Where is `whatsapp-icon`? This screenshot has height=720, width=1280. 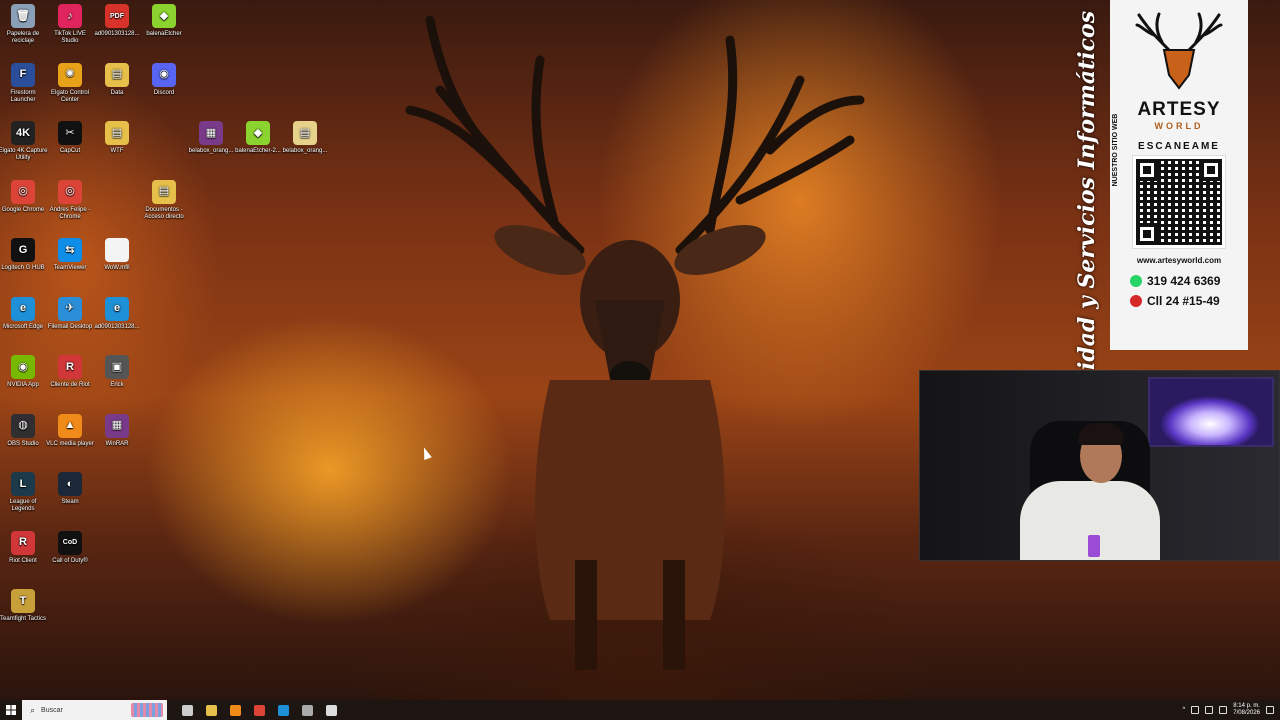
whatsapp-icon is located at coordinates (1136, 281).